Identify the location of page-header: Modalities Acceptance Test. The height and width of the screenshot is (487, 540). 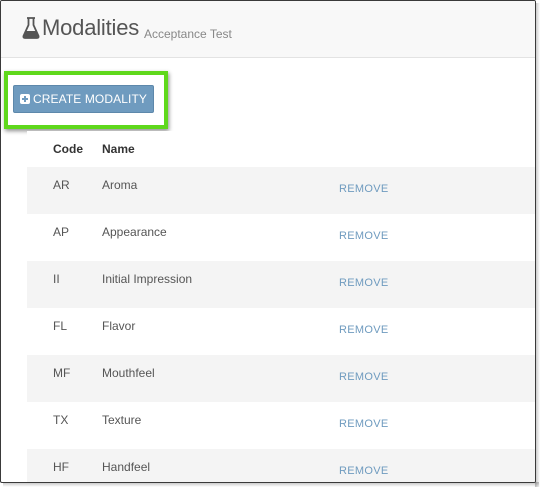
(268, 29).